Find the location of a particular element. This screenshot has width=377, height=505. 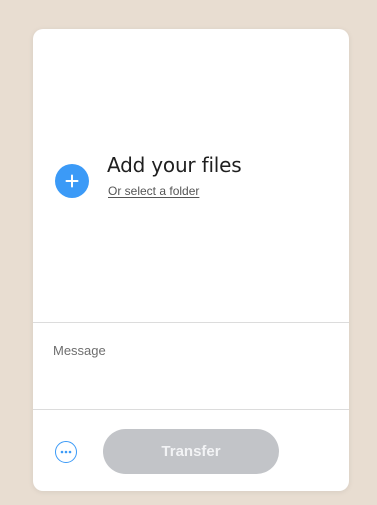

plus-icon is located at coordinates (72, 181).